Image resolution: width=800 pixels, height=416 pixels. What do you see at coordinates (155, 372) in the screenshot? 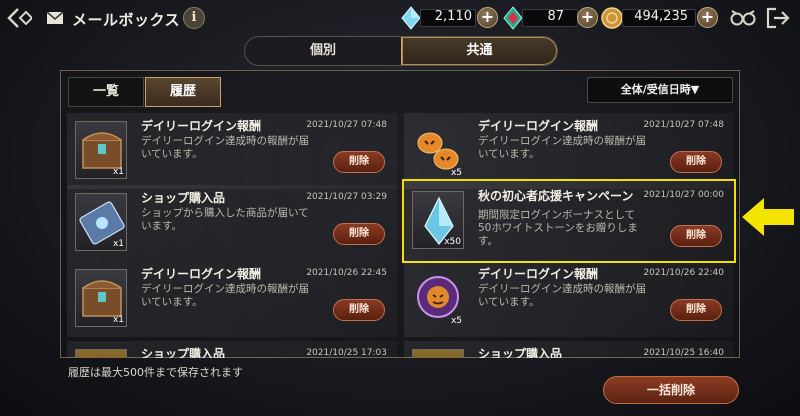
I see `history-limit-note: 履歴は最大500件まで保存されます` at bounding box center [155, 372].